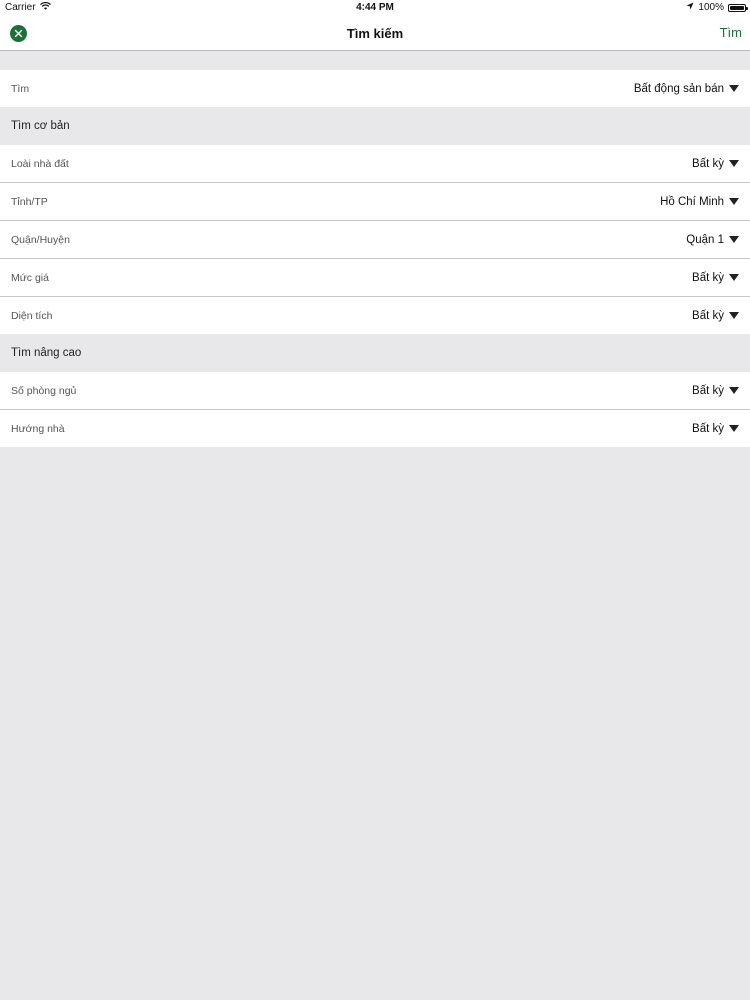  What do you see at coordinates (20, 88) in the screenshot?
I see `search-type-label: Tìm` at bounding box center [20, 88].